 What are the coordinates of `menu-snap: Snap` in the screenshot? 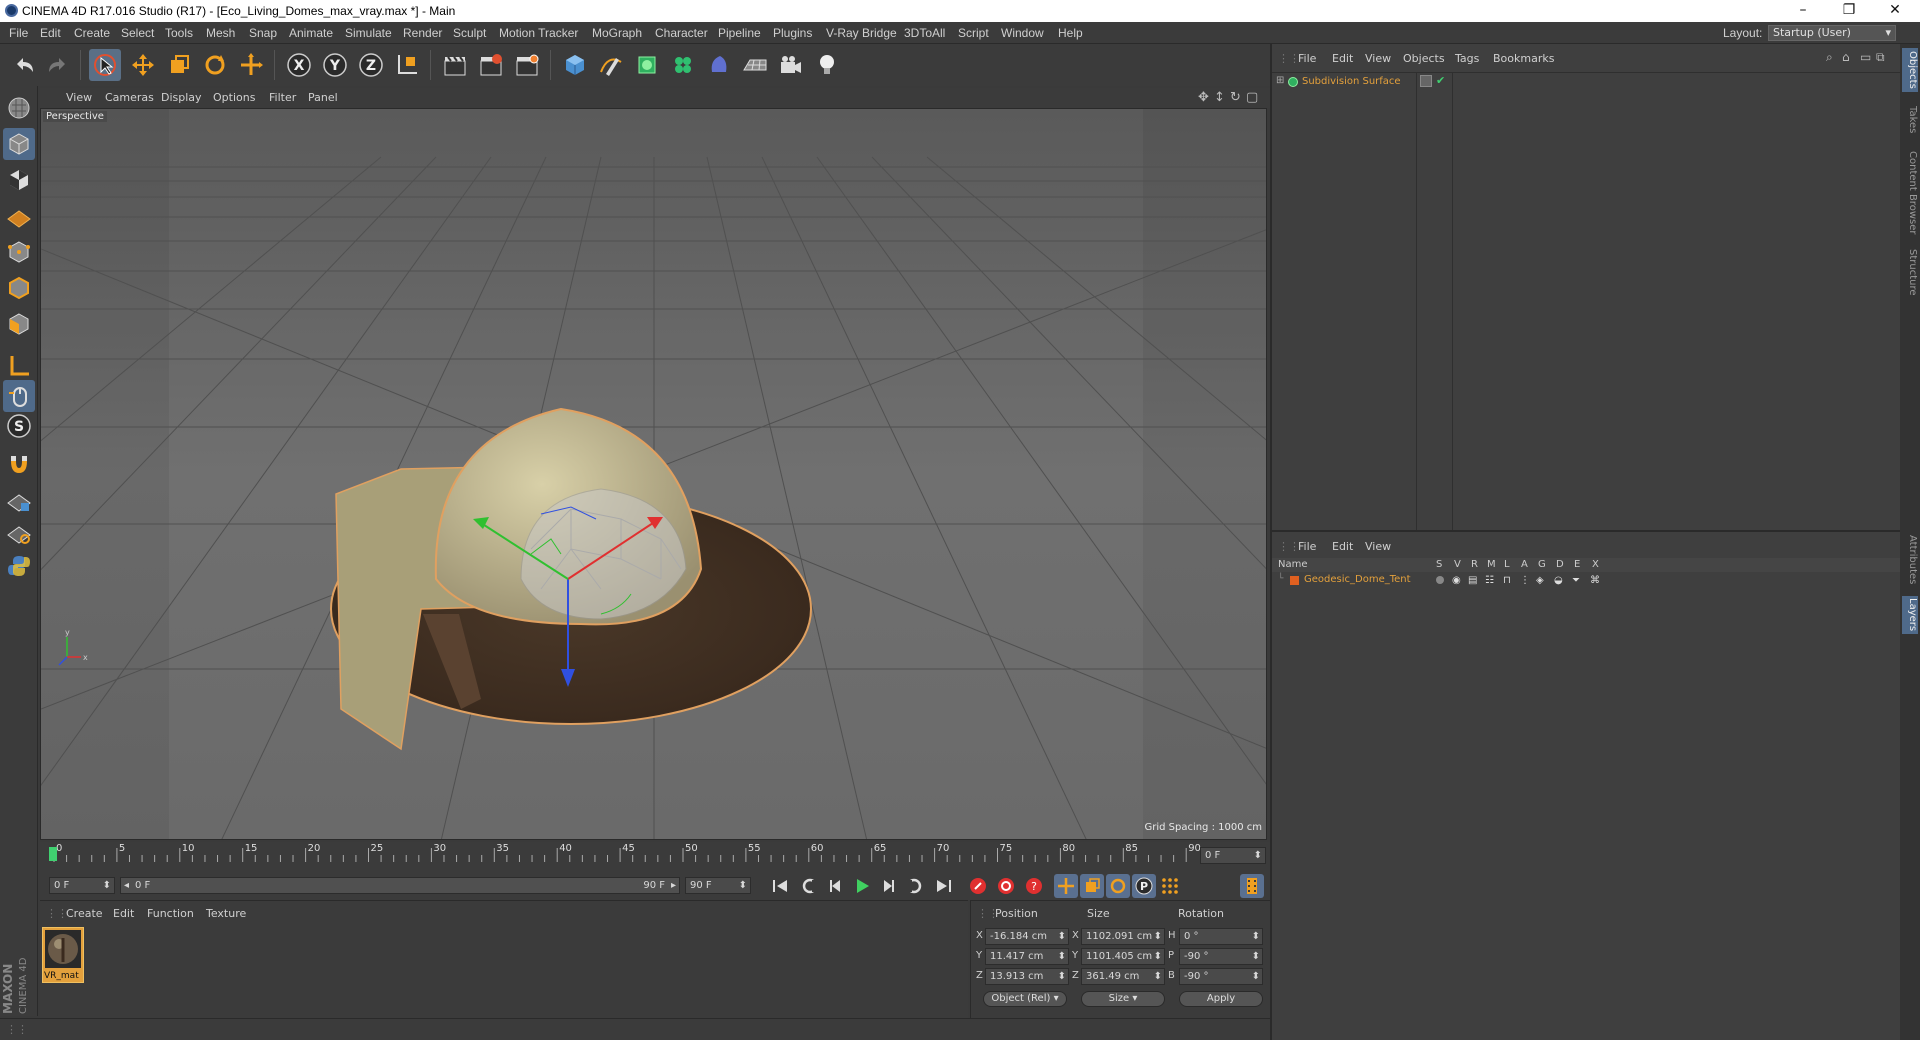 It's located at (263, 33).